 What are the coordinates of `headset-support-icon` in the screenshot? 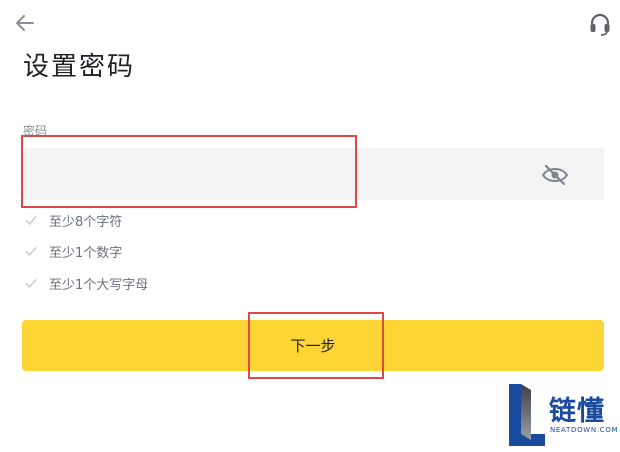 It's located at (600, 24).